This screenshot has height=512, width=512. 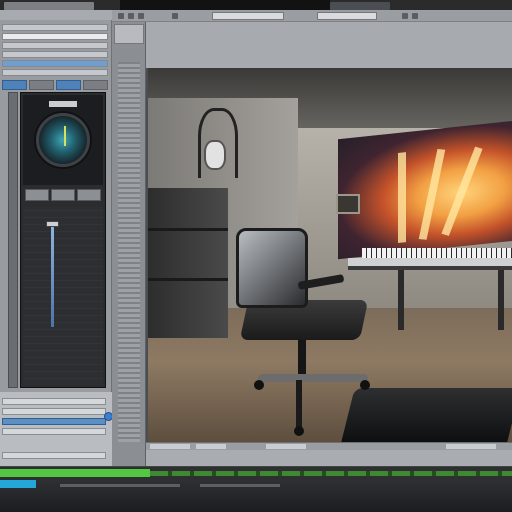 I want to click on scene-screen, so click(x=425, y=190).